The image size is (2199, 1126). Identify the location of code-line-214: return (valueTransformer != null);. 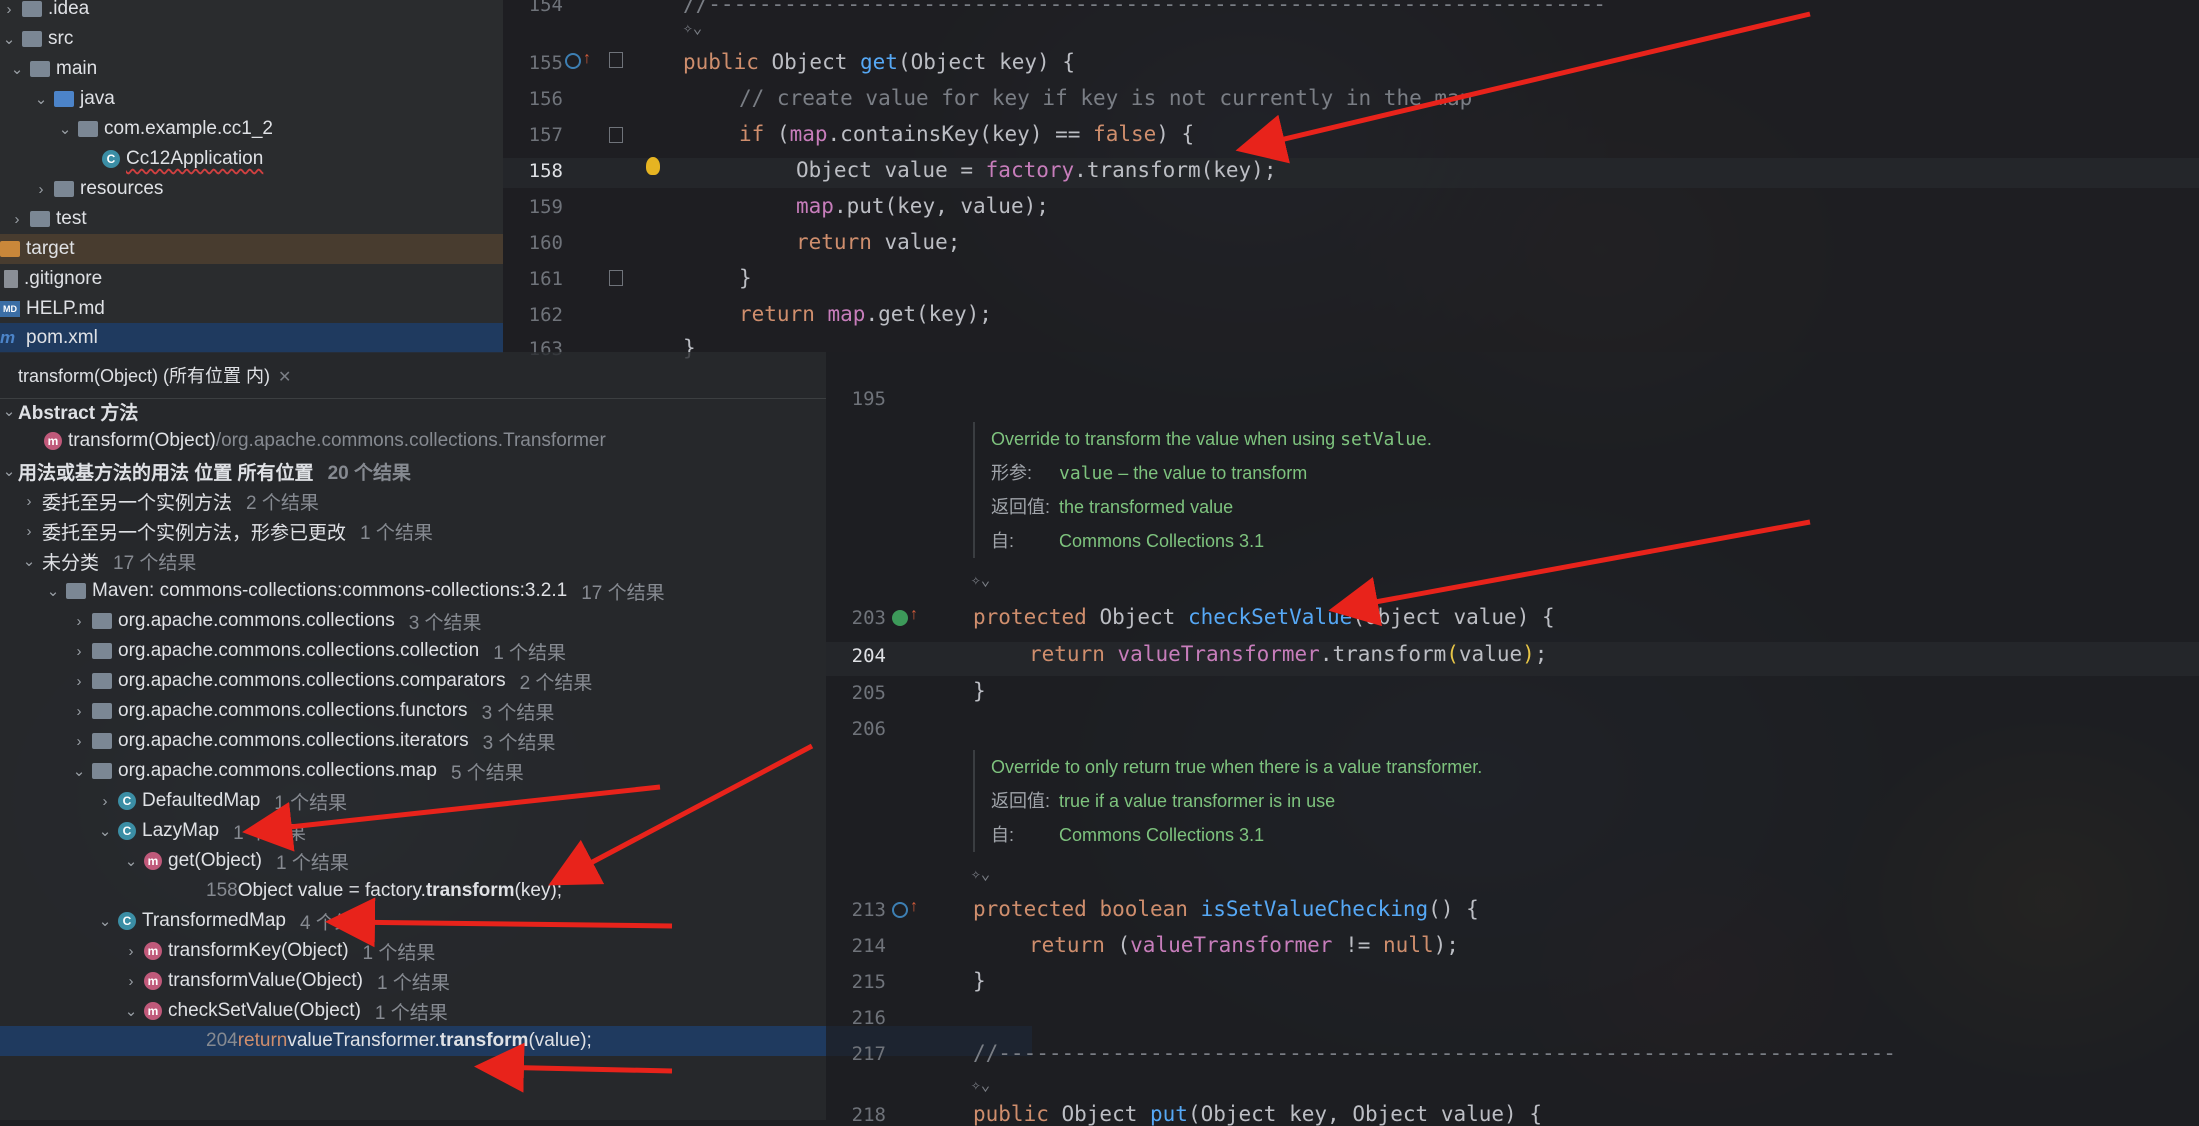
(1244, 945).